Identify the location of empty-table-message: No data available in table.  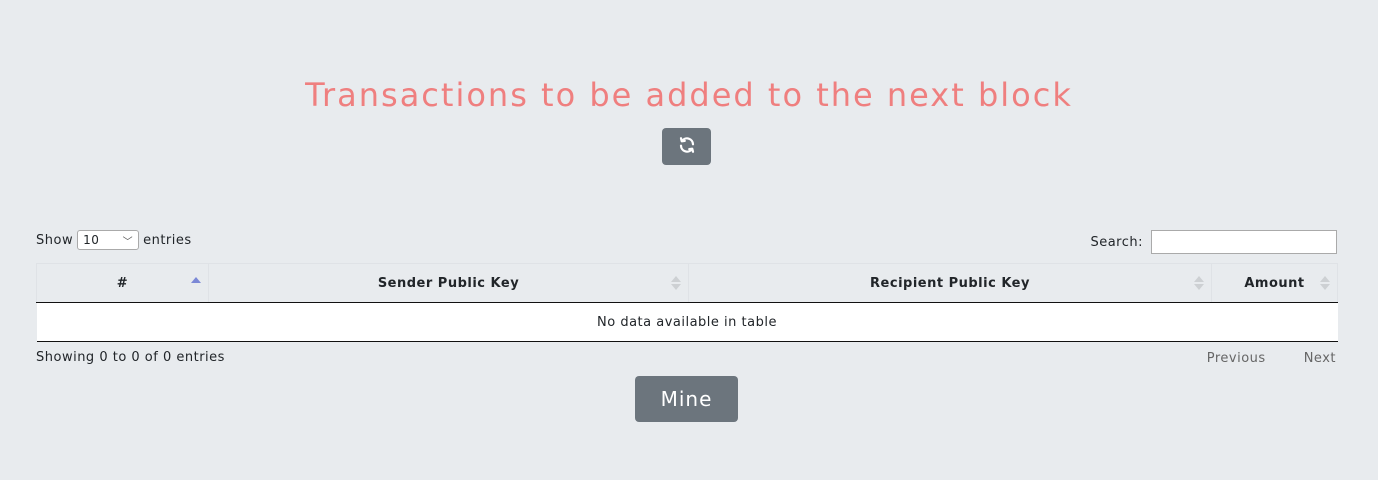
(687, 322).